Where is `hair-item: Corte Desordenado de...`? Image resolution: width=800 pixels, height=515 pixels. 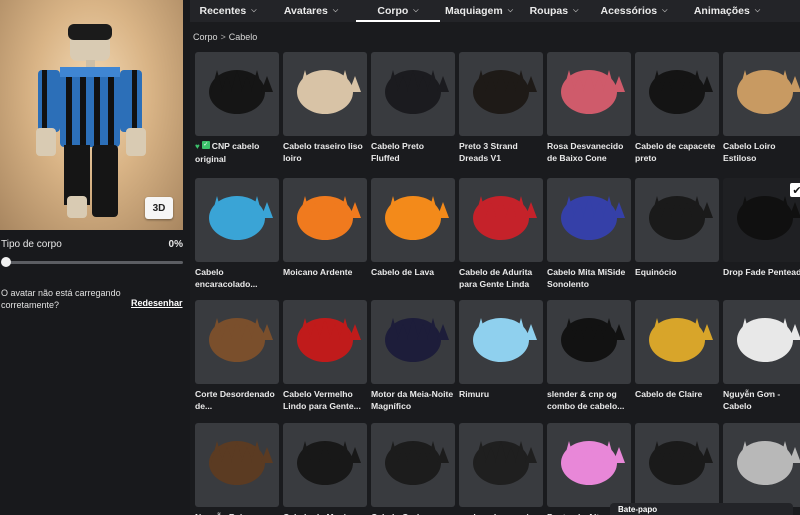 hair-item: Corte Desordenado de... is located at coordinates (237, 357).